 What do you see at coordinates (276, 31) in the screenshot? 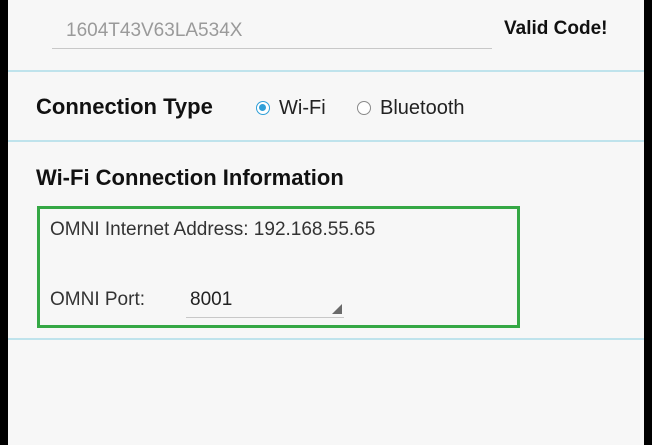
I see `activation-code-input` at bounding box center [276, 31].